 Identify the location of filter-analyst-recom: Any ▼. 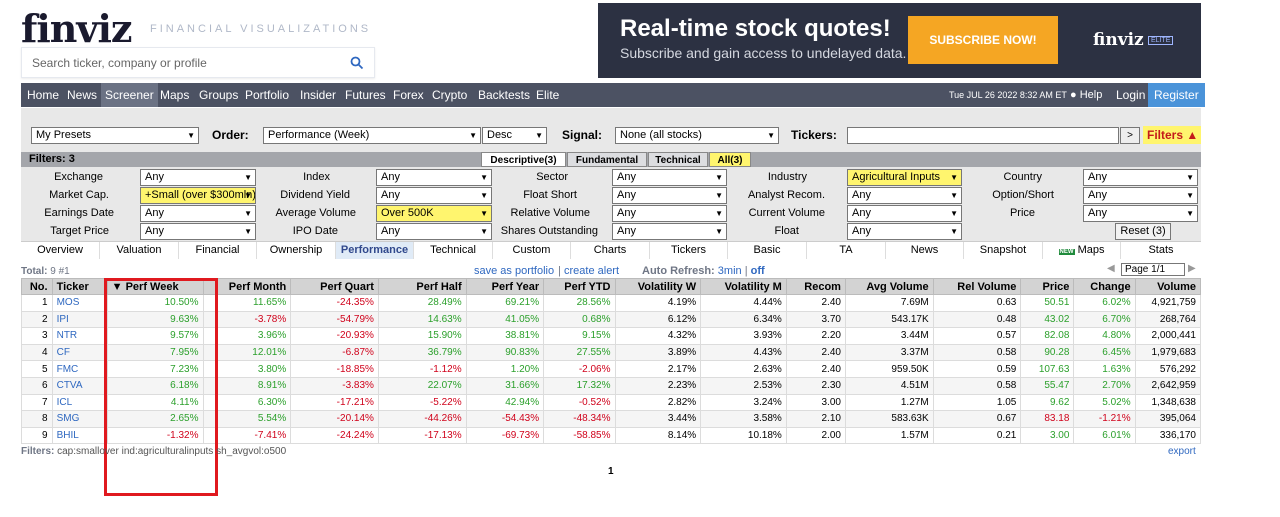
(904, 195).